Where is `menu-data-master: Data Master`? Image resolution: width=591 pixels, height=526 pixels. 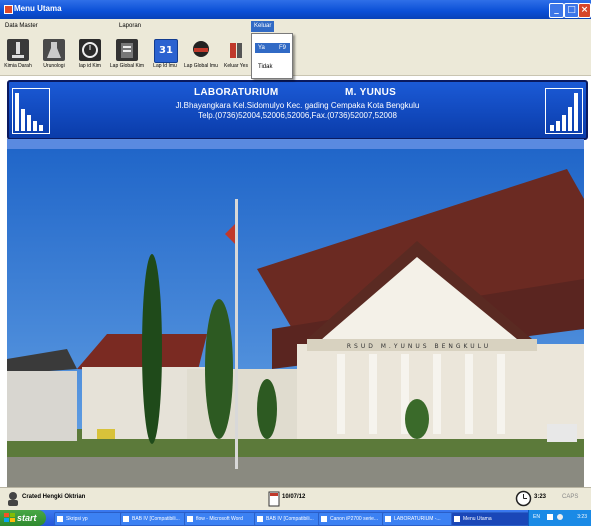
menu-data-master: Data Master is located at coordinates (21, 26).